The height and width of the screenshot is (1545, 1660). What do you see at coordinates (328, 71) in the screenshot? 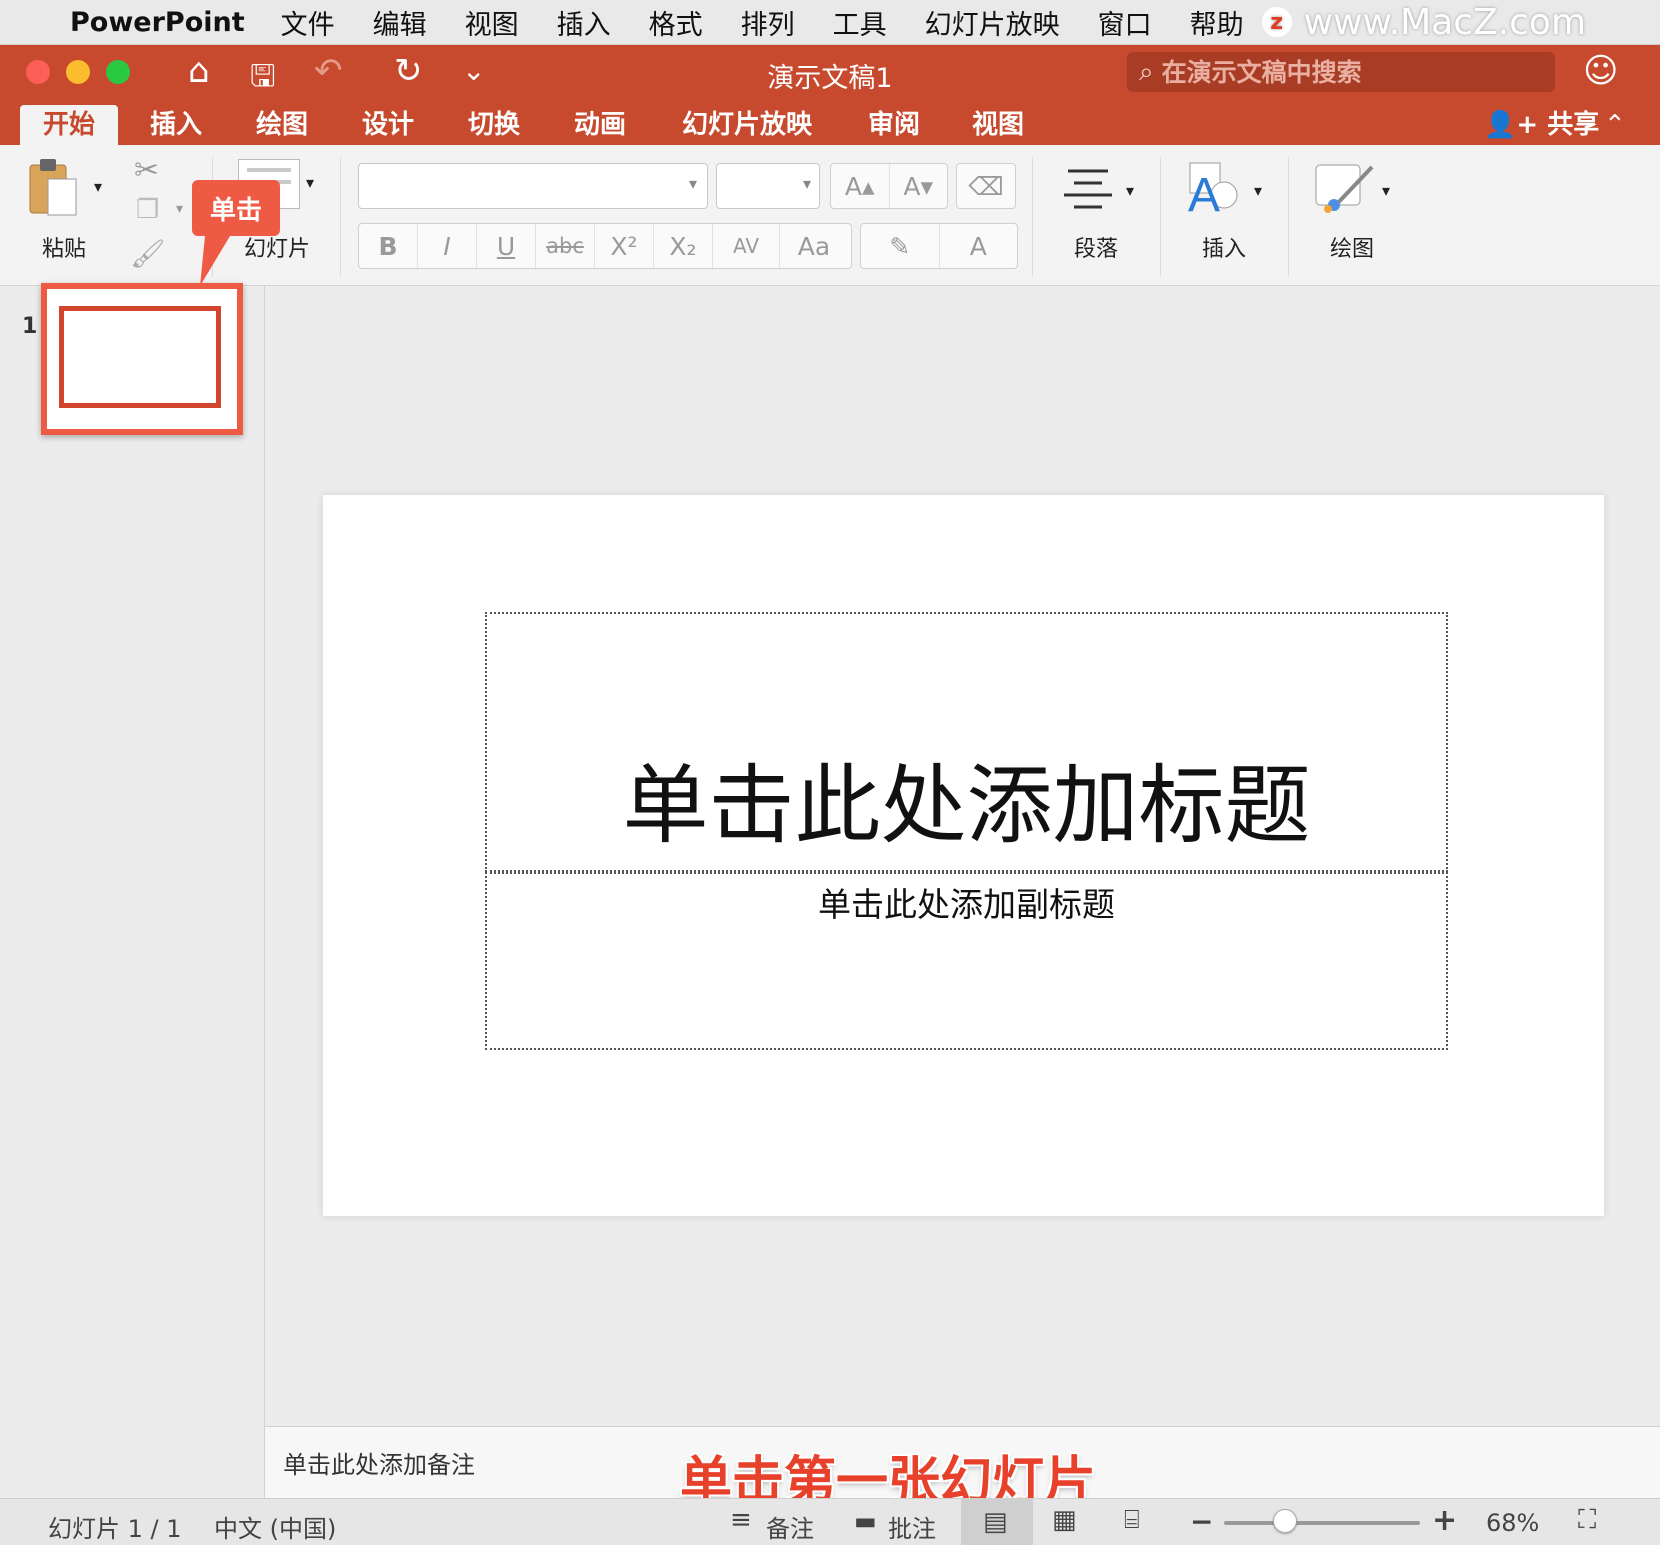
I see `undo-icon: ↶` at bounding box center [328, 71].